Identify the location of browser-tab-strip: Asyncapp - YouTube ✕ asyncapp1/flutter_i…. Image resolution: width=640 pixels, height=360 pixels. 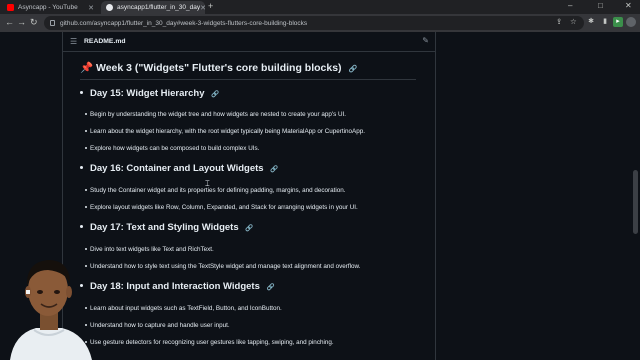
(320, 7).